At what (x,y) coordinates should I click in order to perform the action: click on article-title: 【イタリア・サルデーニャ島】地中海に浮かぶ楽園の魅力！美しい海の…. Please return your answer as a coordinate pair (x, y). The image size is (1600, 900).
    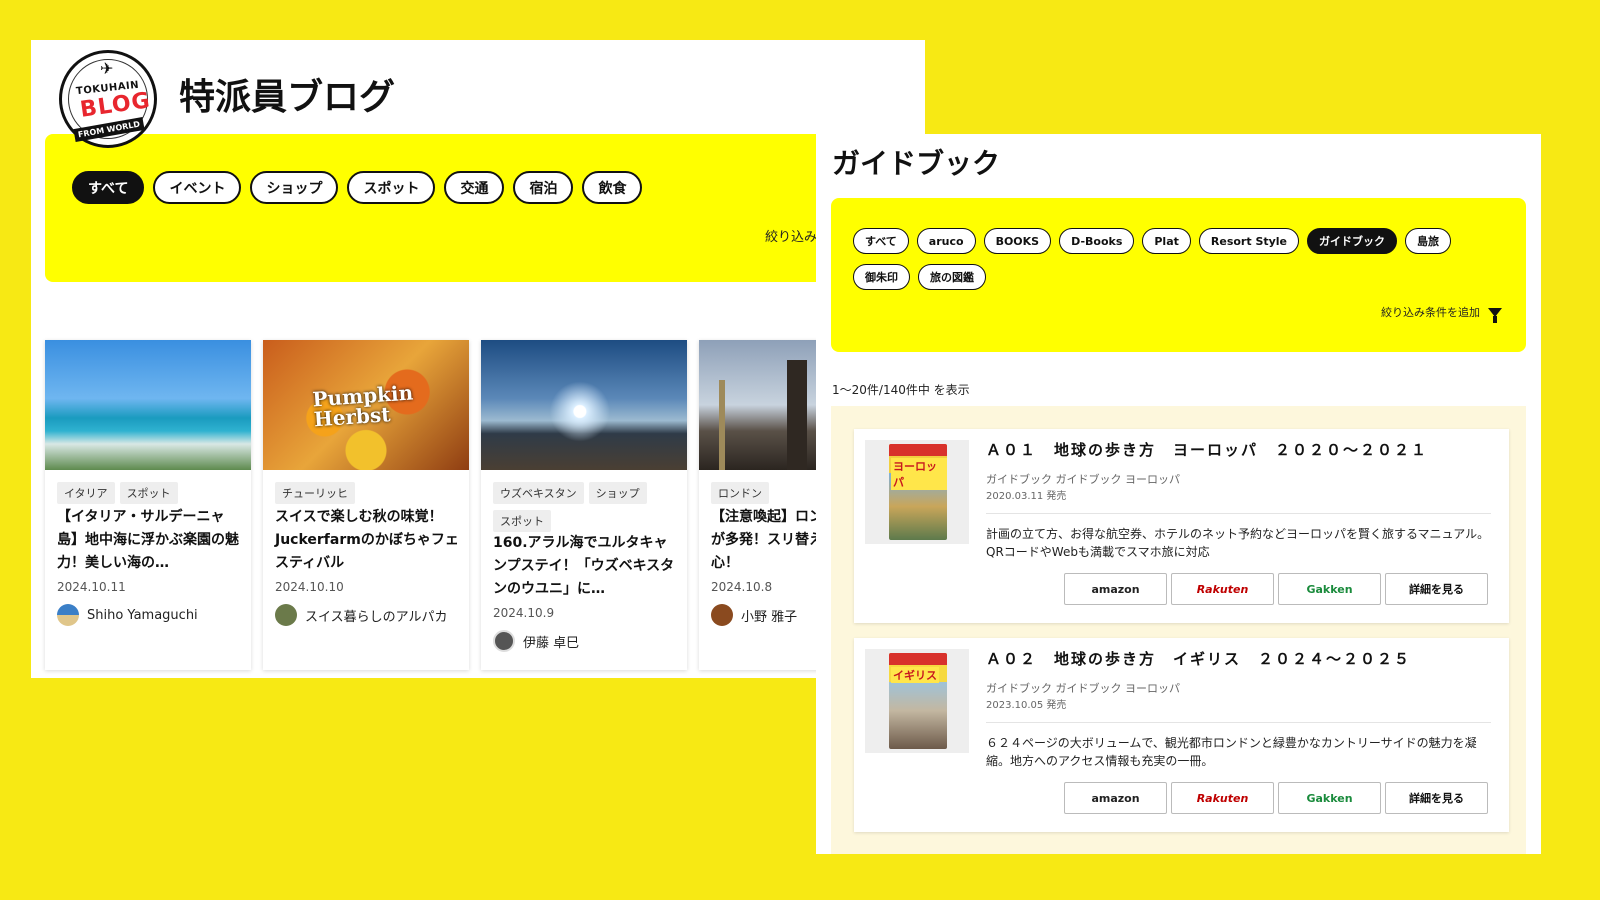
    Looking at the image, I should click on (150, 540).